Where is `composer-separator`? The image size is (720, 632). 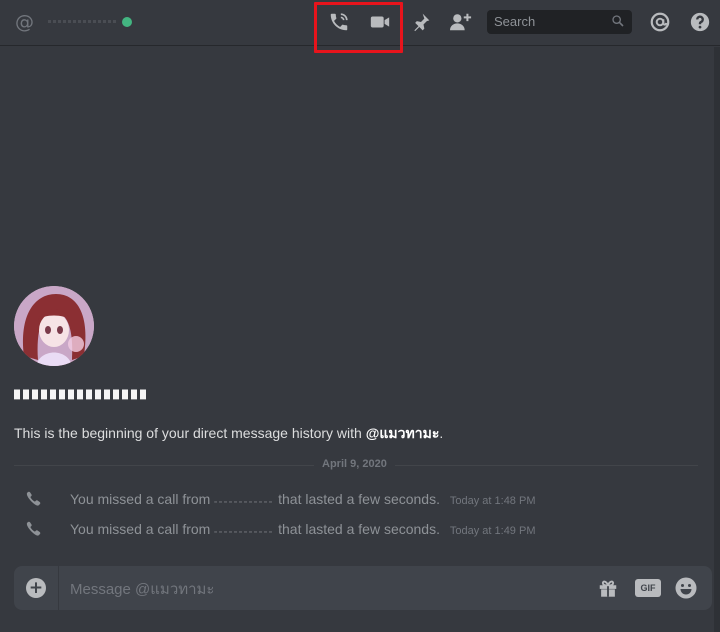 composer-separator is located at coordinates (58, 588).